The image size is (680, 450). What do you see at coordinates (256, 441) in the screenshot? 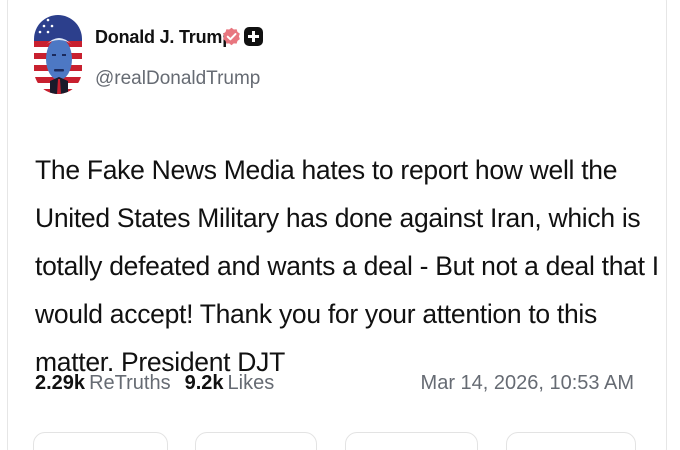
I see `retruth-button` at bounding box center [256, 441].